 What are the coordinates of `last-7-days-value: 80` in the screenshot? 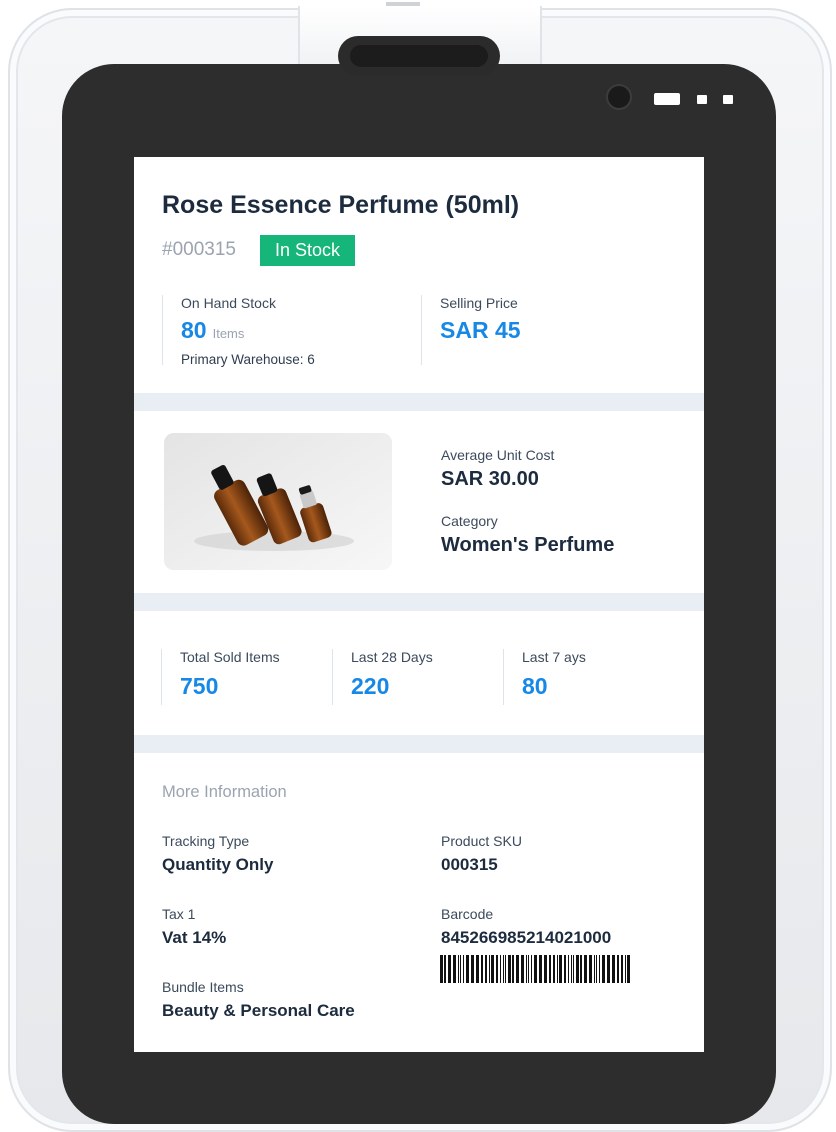 It's located at (535, 686).